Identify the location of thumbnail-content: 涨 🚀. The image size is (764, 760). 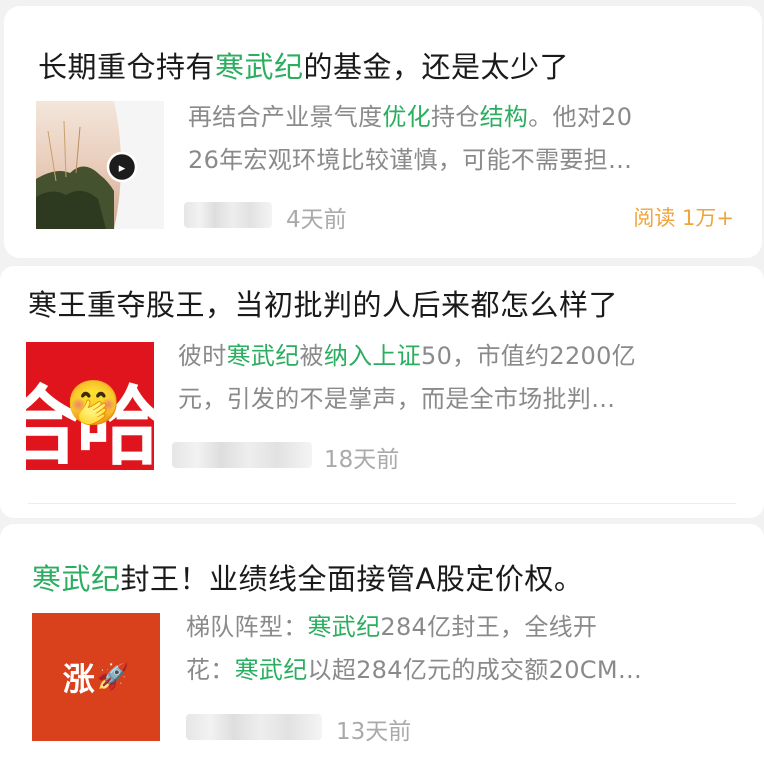
(96, 677).